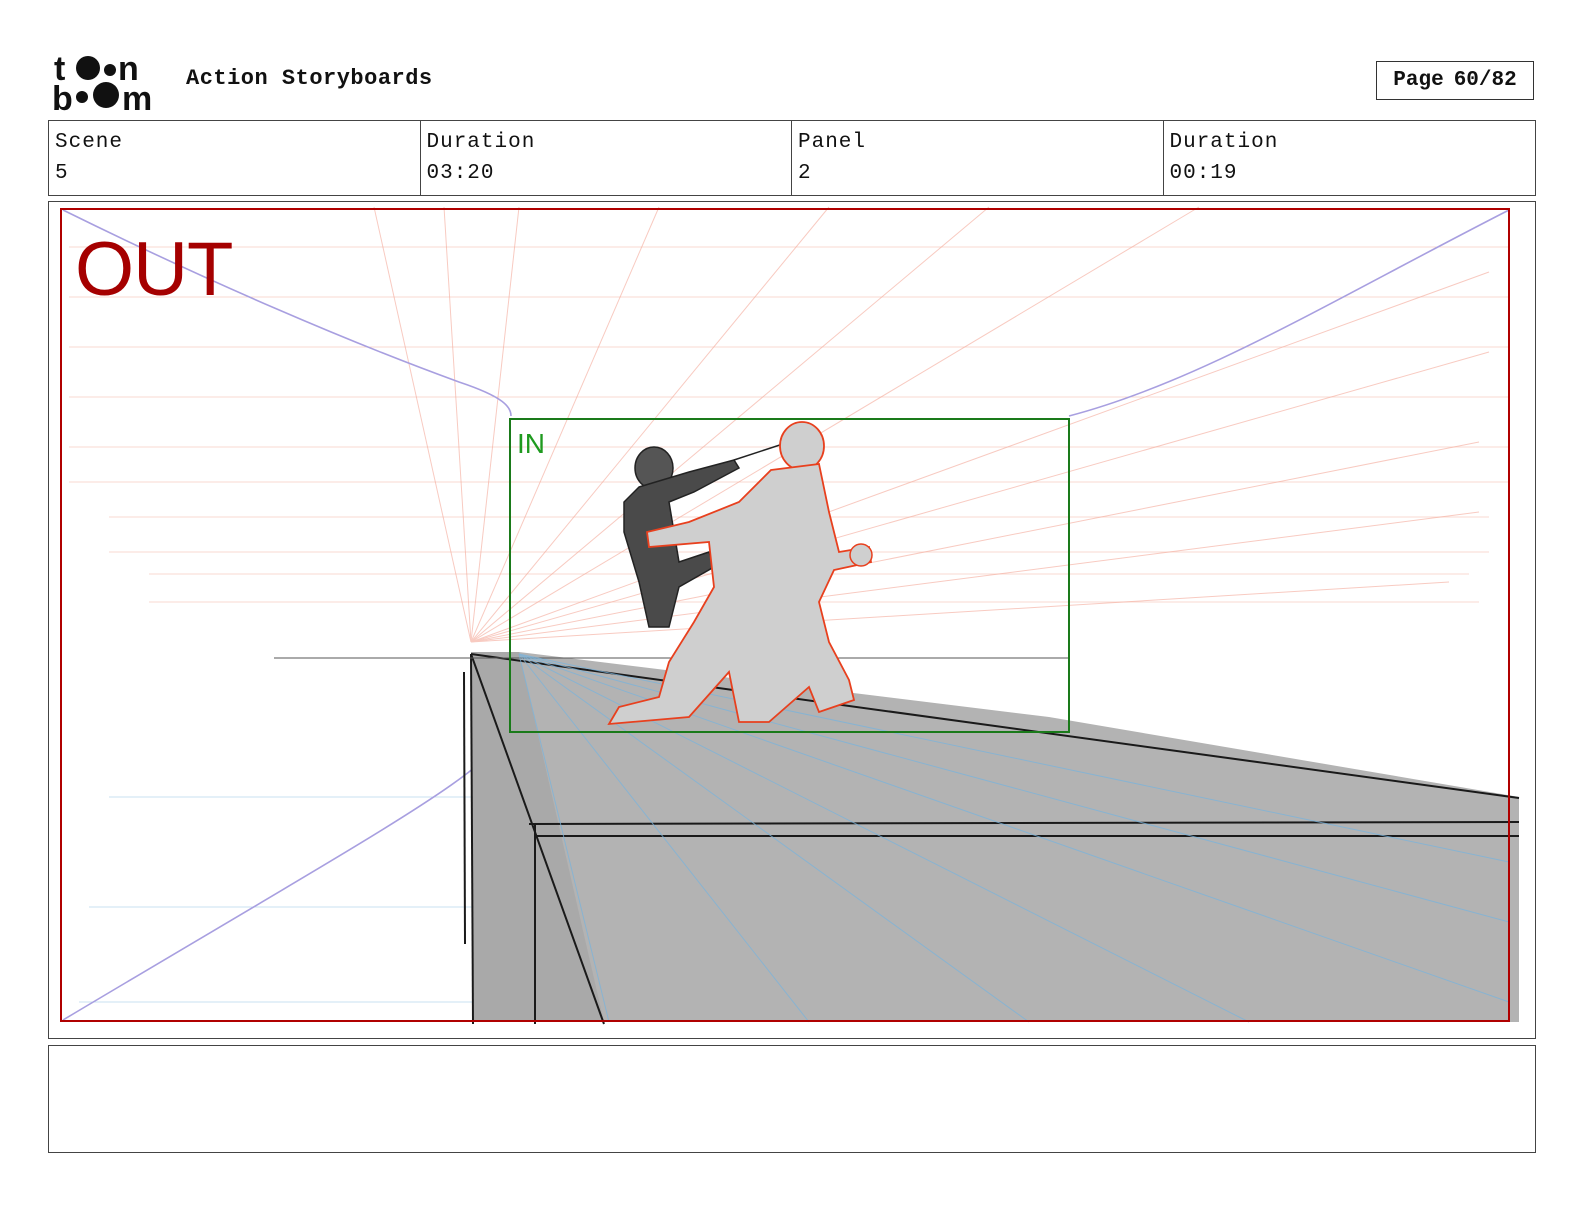 This screenshot has height=1224, width=1584. Describe the element at coordinates (309, 78) in the screenshot. I see `document-title: Action Storyboards` at that location.